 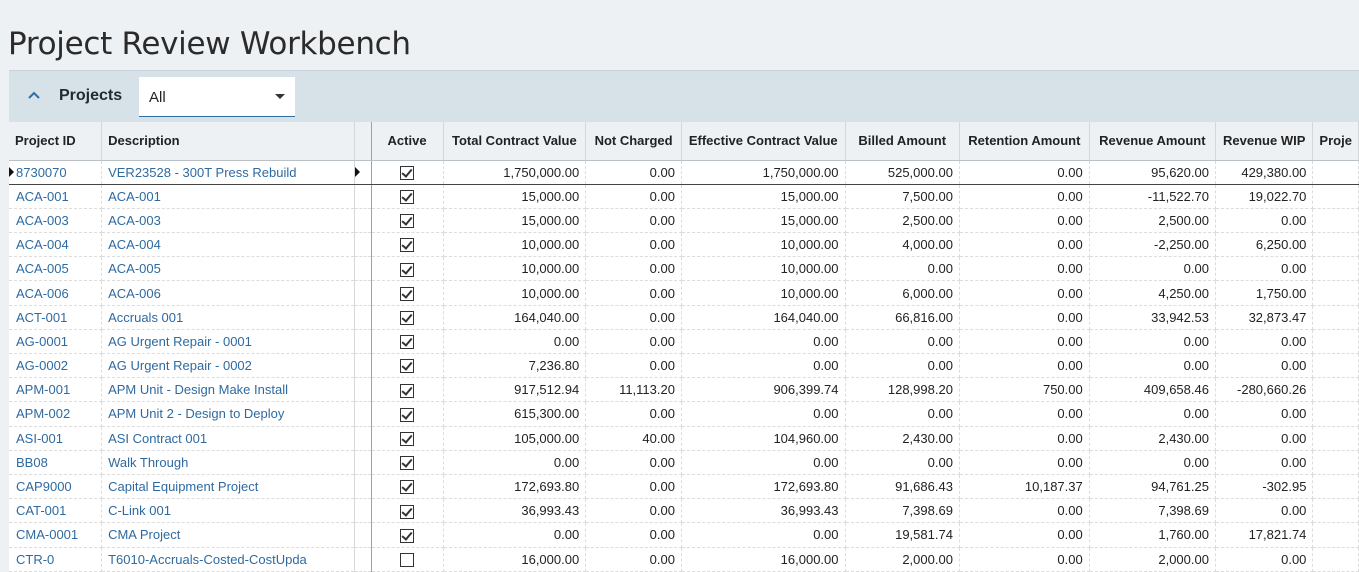 I want to click on project-id-link: BB08, so click(x=56, y=462).